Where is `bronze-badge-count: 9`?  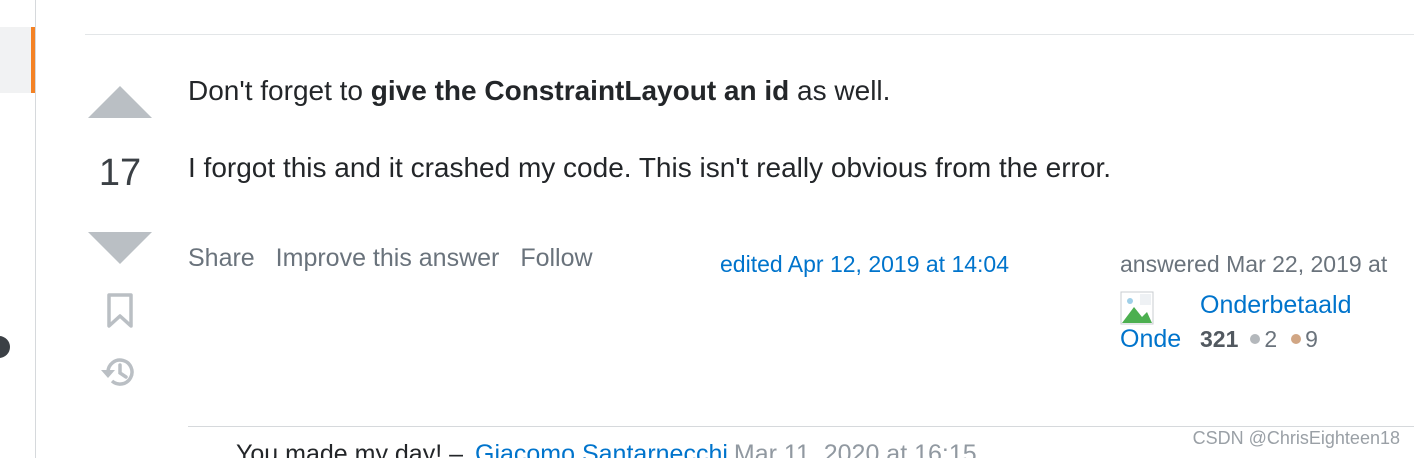
bronze-badge-count: 9 is located at coordinates (1311, 339).